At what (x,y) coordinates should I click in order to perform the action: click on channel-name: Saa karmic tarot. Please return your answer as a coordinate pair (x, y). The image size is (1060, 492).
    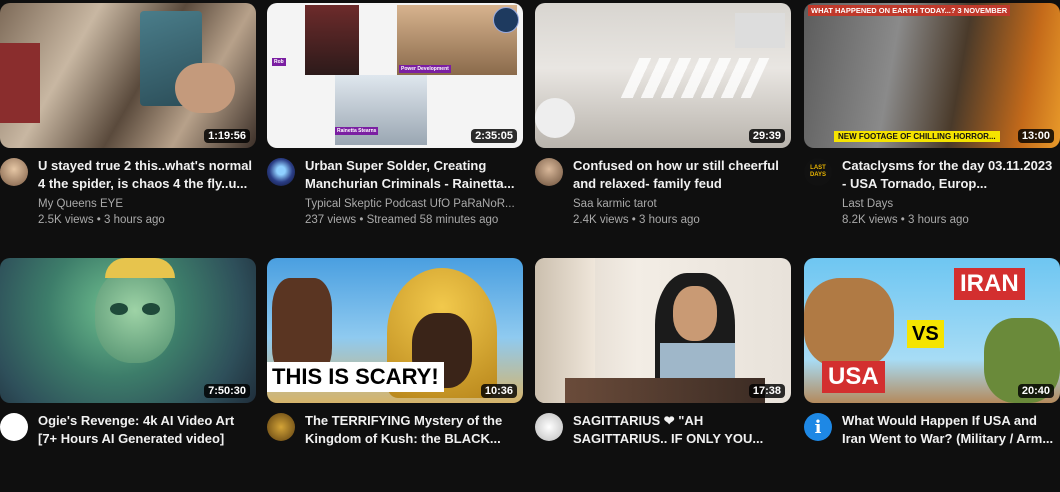
    Looking at the image, I should click on (682, 204).